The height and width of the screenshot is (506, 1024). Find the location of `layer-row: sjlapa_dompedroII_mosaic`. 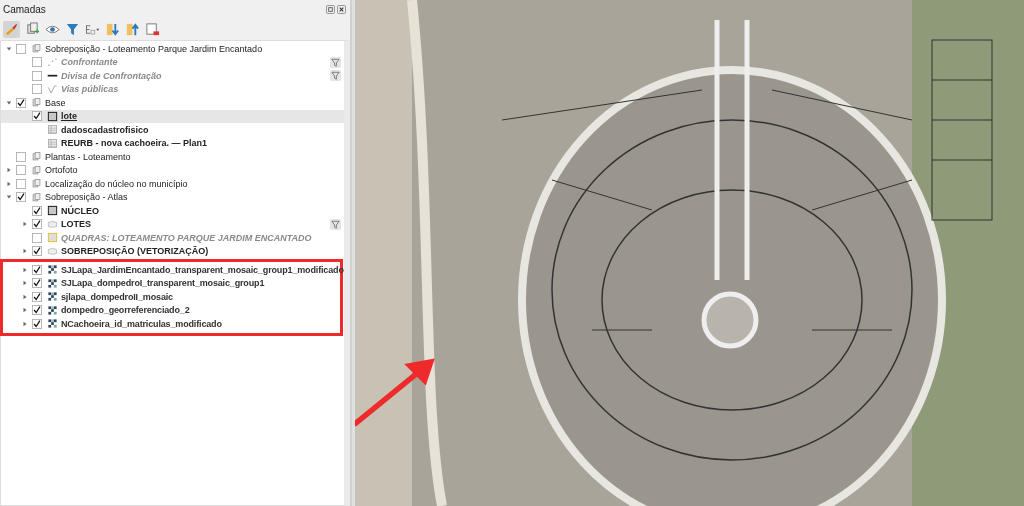

layer-row: sjlapa_dompedroII_mosaic is located at coordinates (170, 297).